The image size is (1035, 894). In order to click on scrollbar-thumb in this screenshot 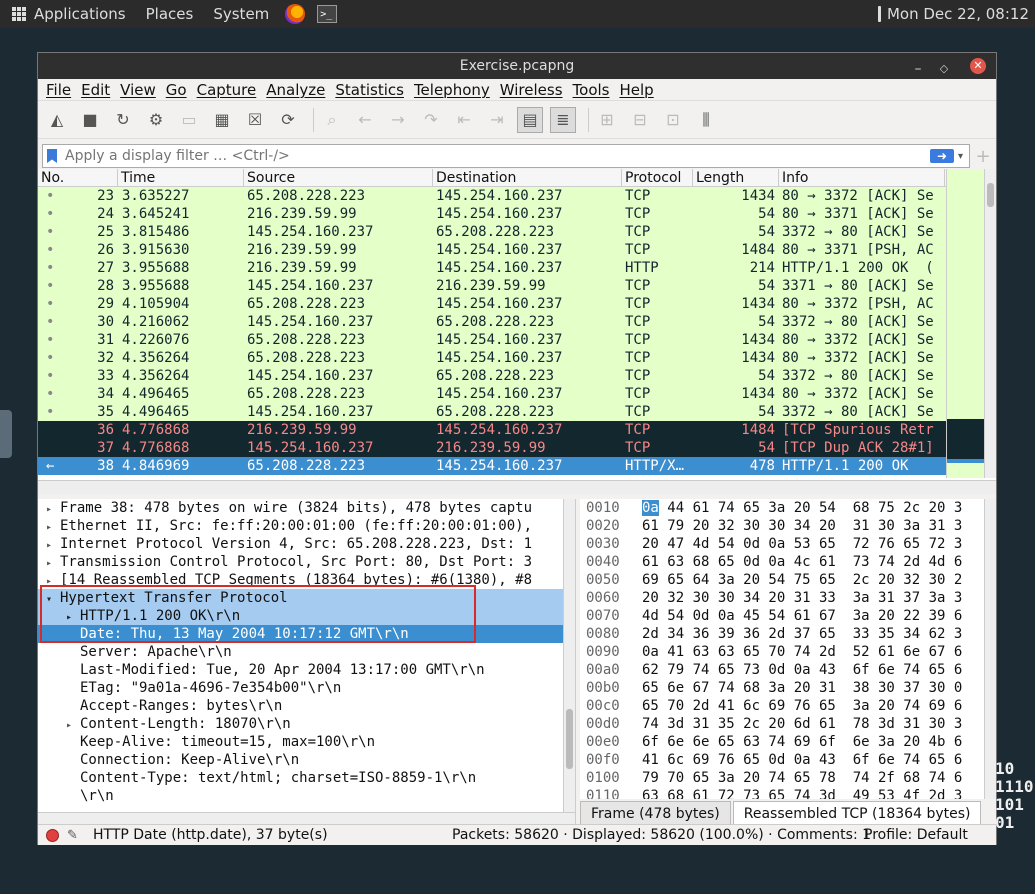, I will do `click(990, 195)`.